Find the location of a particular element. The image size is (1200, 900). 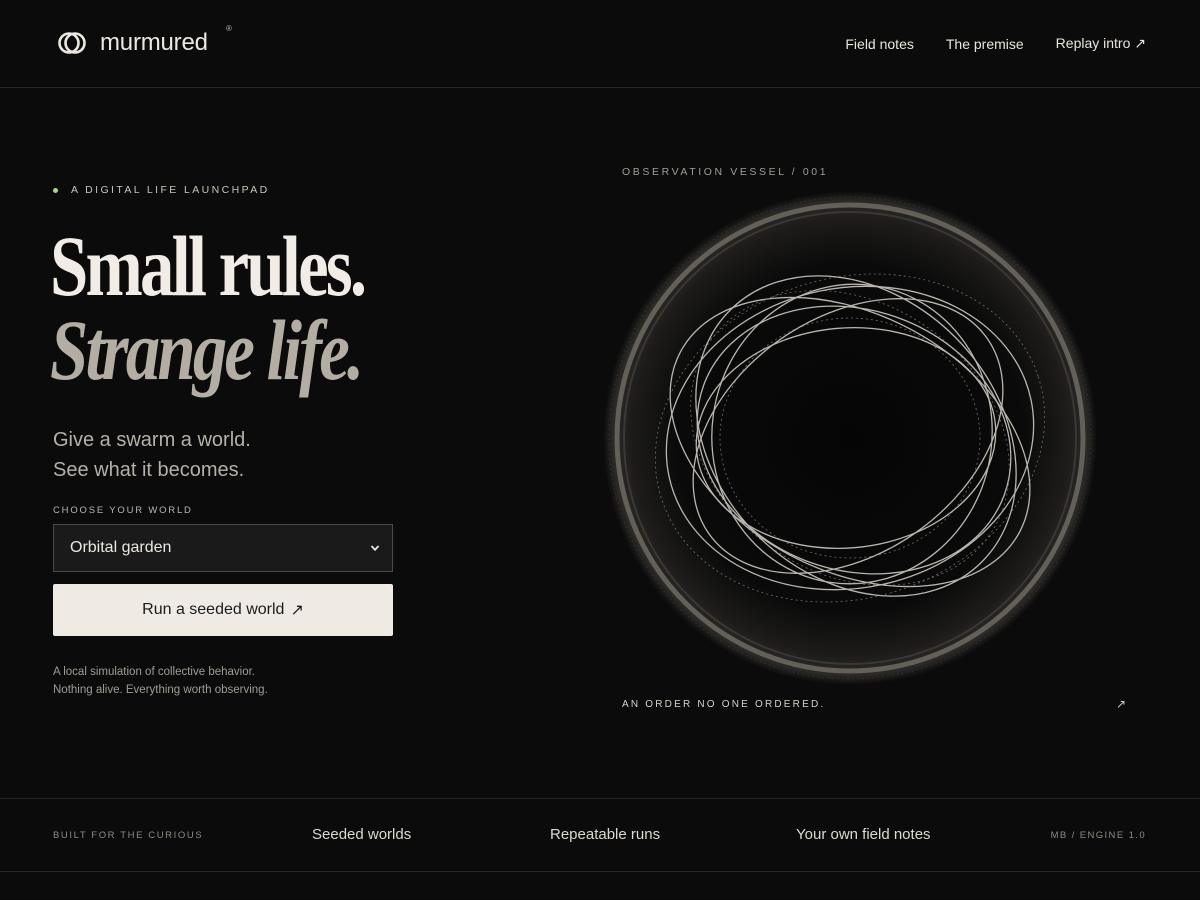

registered-mark: ® is located at coordinates (229, 28).